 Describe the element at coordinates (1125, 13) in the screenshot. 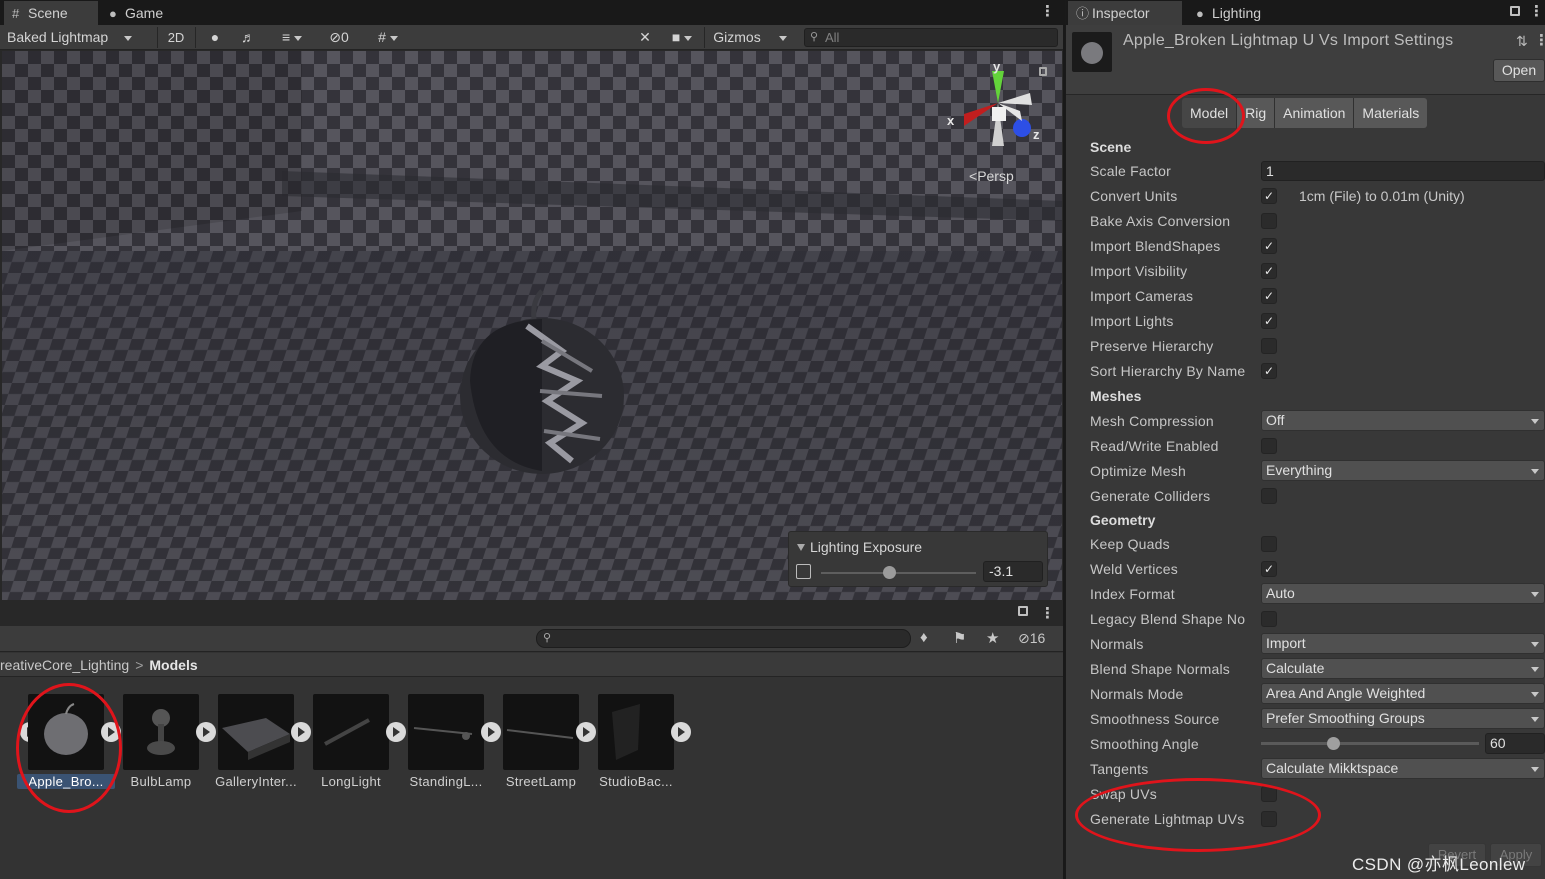

I see `tab-inspector: ⓘ Inspector` at that location.